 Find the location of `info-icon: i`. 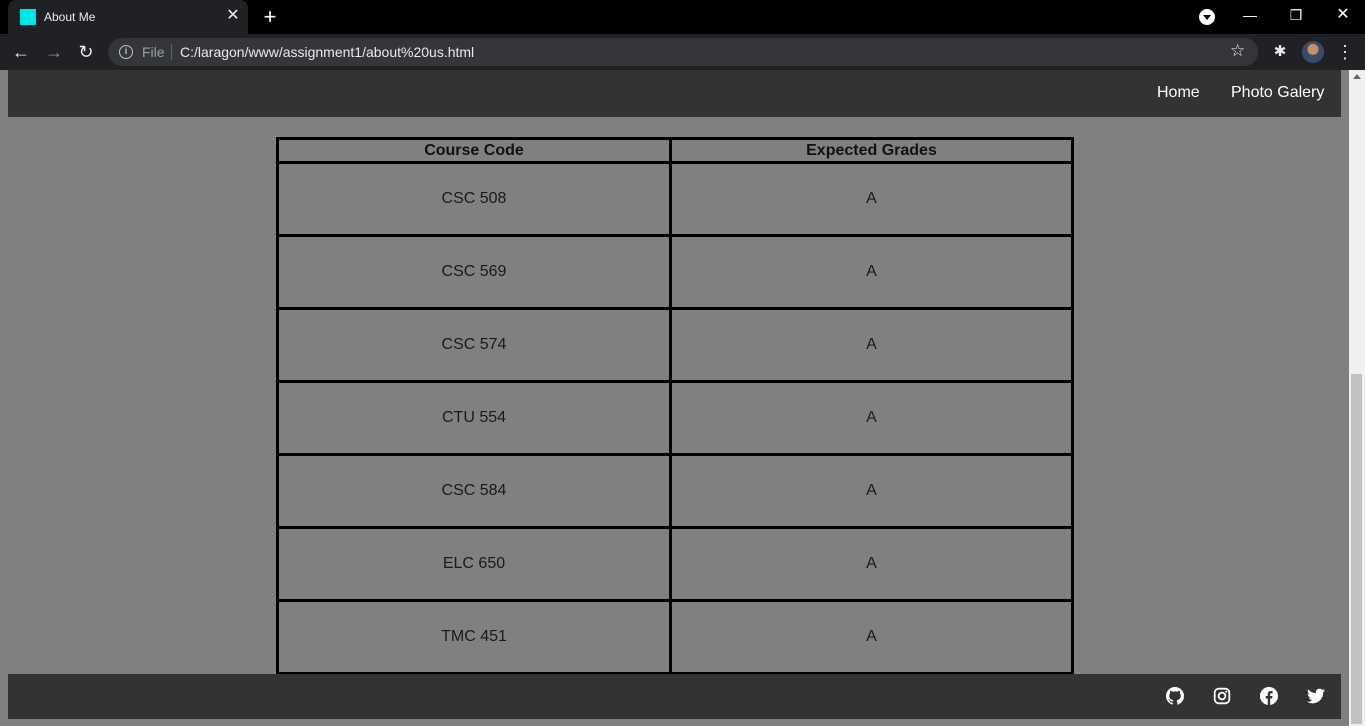

info-icon: i is located at coordinates (126, 52).